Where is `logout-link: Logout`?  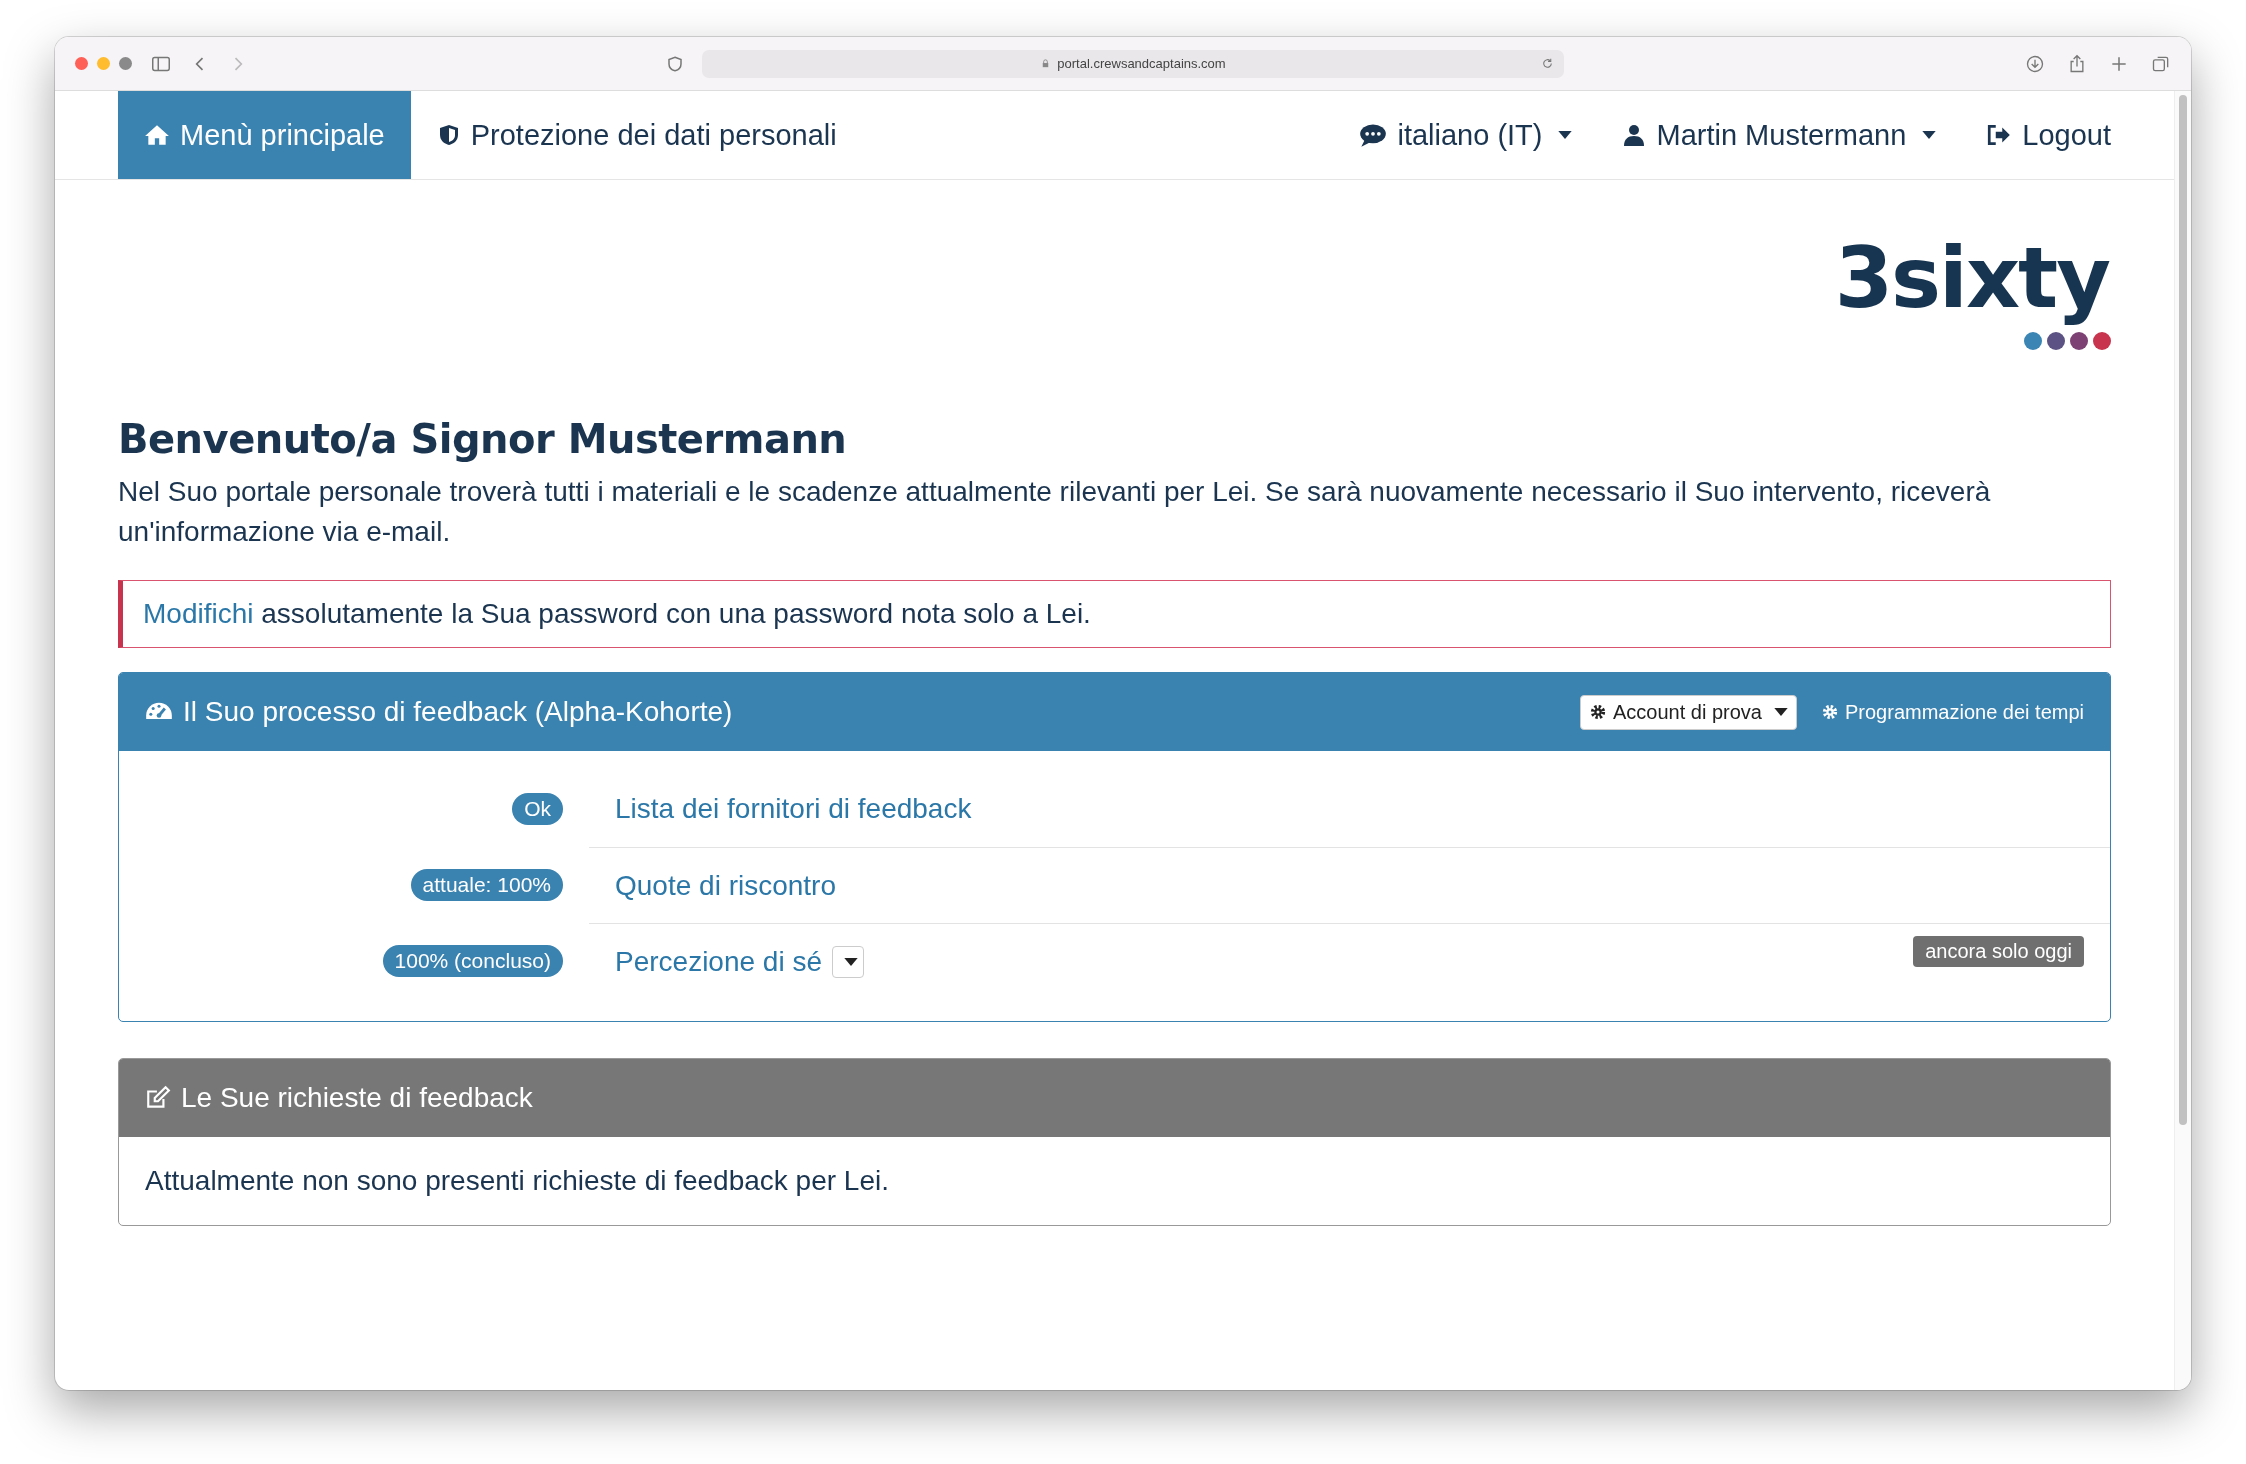
logout-link: Logout is located at coordinates (2023, 135).